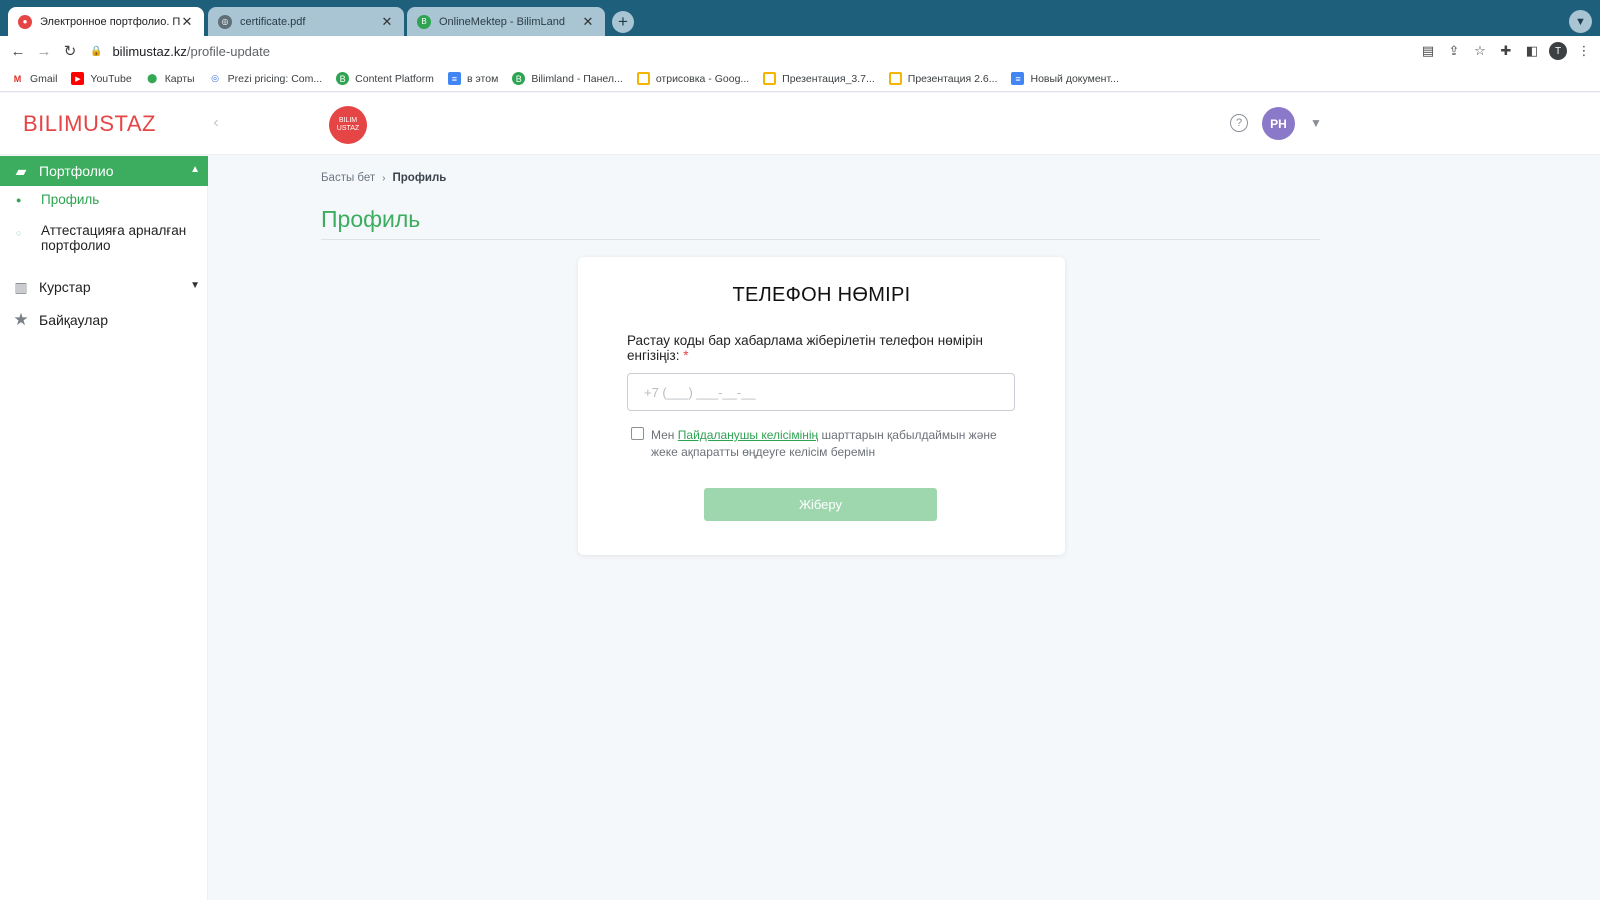 Image resolution: width=1600 pixels, height=900 pixels. Describe the element at coordinates (1239, 123) in the screenshot. I see `help-question-icon: ?` at that location.